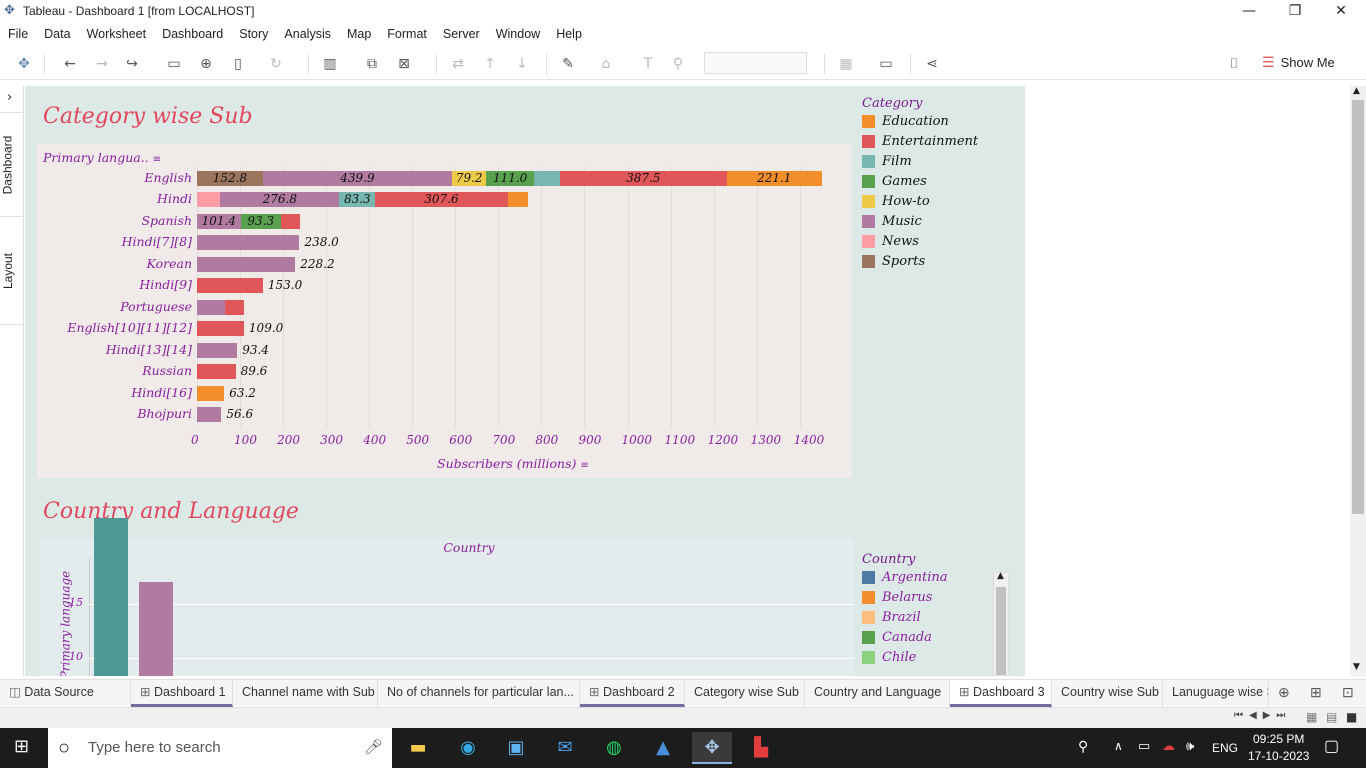 This screenshot has height=768, width=1366. I want to click on menu-window: Window, so click(518, 34).